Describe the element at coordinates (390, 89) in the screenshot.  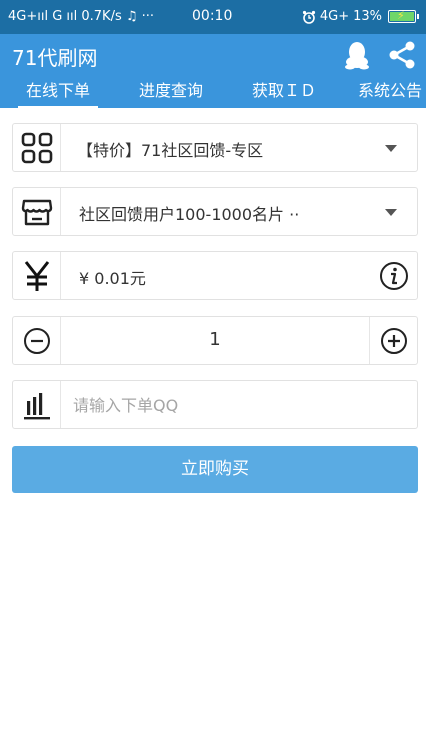
I see `tab-system-notice: 系统公告` at that location.